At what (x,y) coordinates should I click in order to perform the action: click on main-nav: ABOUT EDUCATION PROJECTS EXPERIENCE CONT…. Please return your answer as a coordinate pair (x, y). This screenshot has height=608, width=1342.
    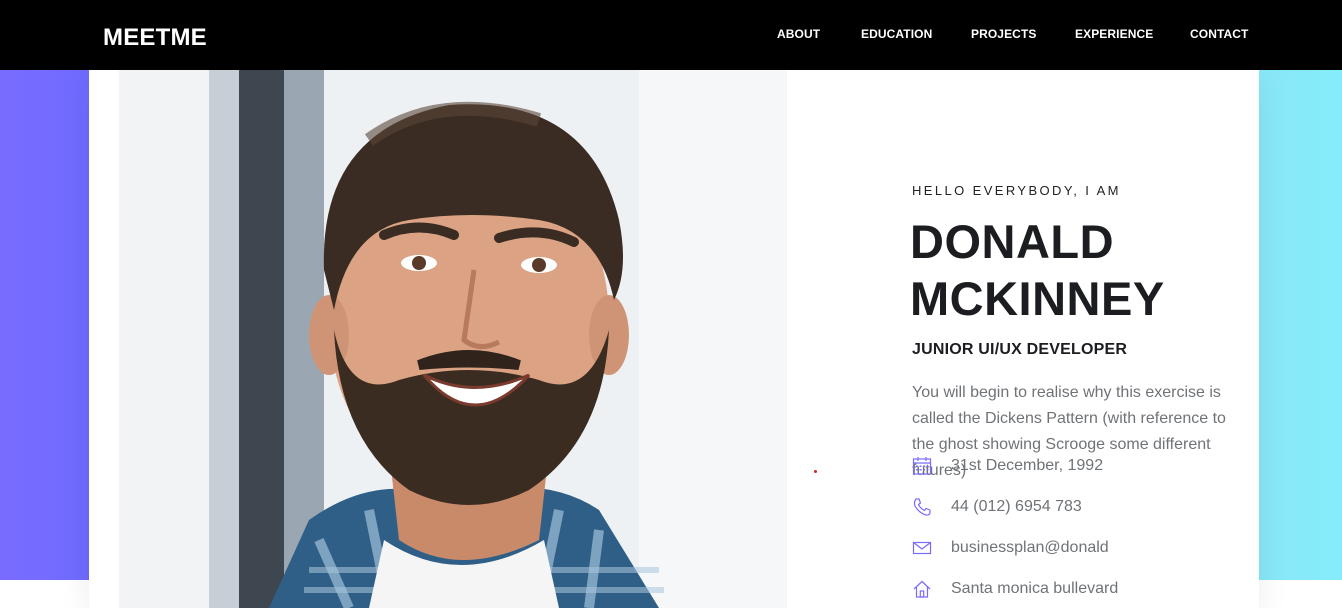
    Looking at the image, I should click on (1059, 35).